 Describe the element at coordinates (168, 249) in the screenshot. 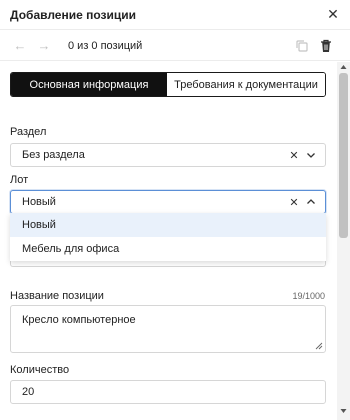

I see `dropdown-option: Мебель для офиса` at that location.